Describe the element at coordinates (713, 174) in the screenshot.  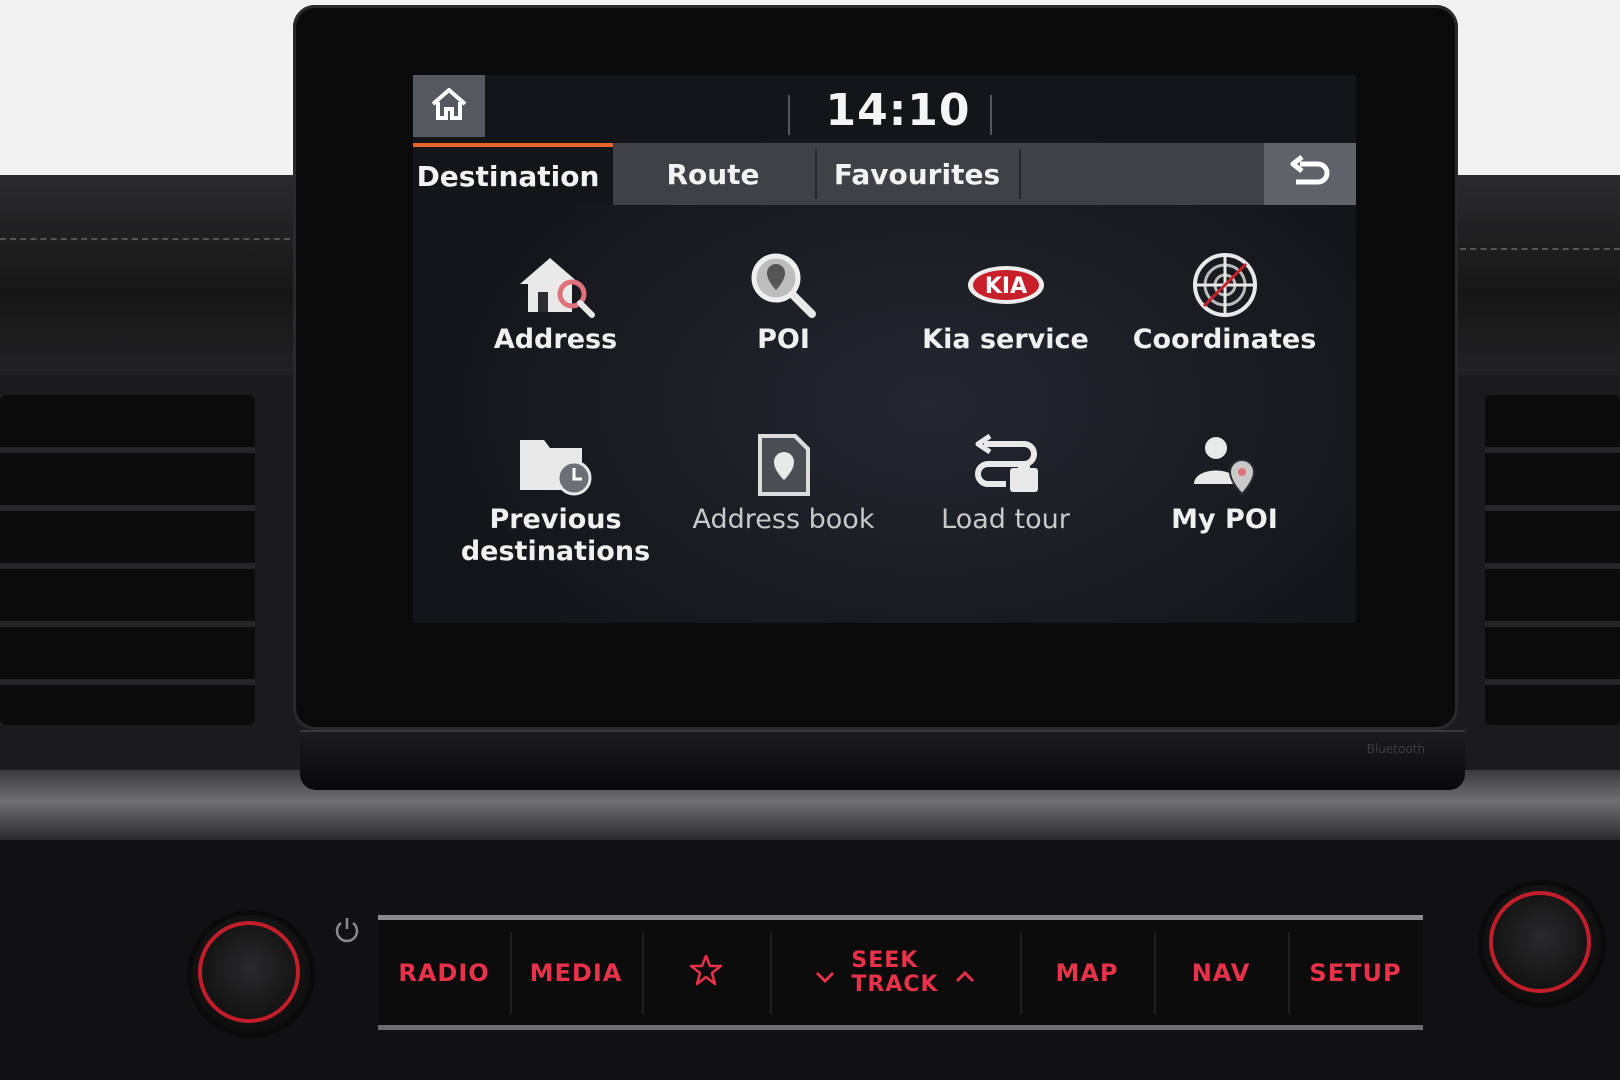
I see `tab-route: Route` at that location.